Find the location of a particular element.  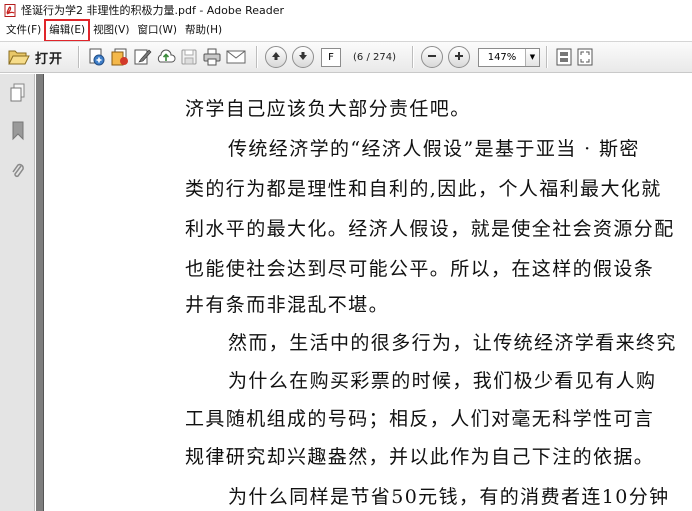

fit-page-icon is located at coordinates (564, 57).